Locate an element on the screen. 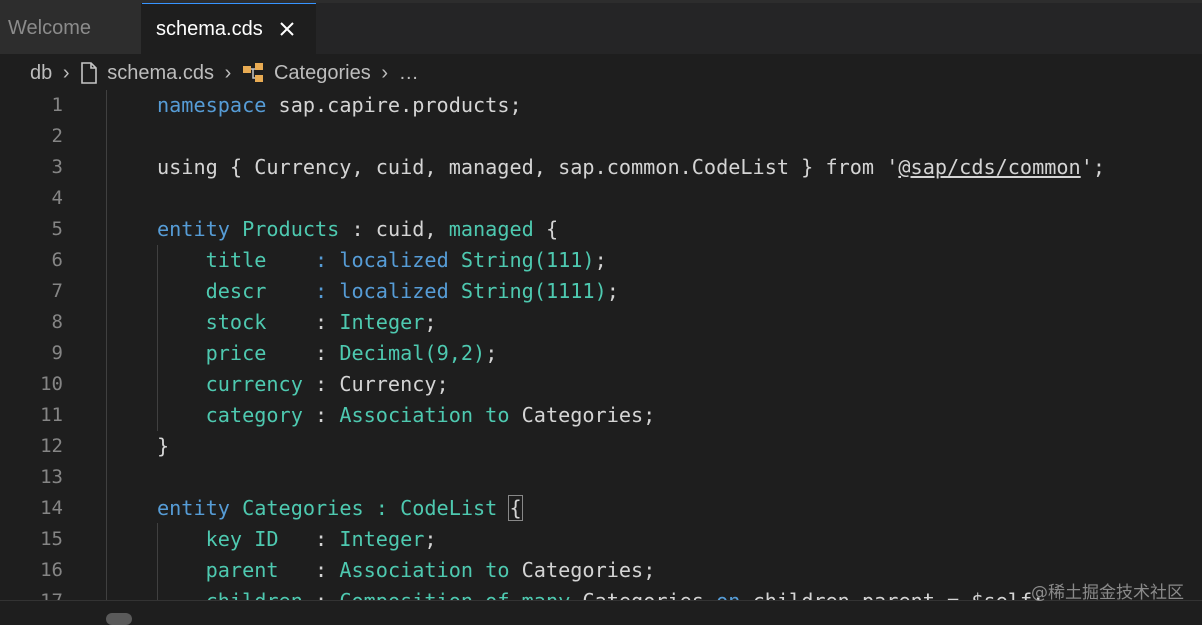  code-line: 14 entity Categories : CodeList { is located at coordinates (601, 508).